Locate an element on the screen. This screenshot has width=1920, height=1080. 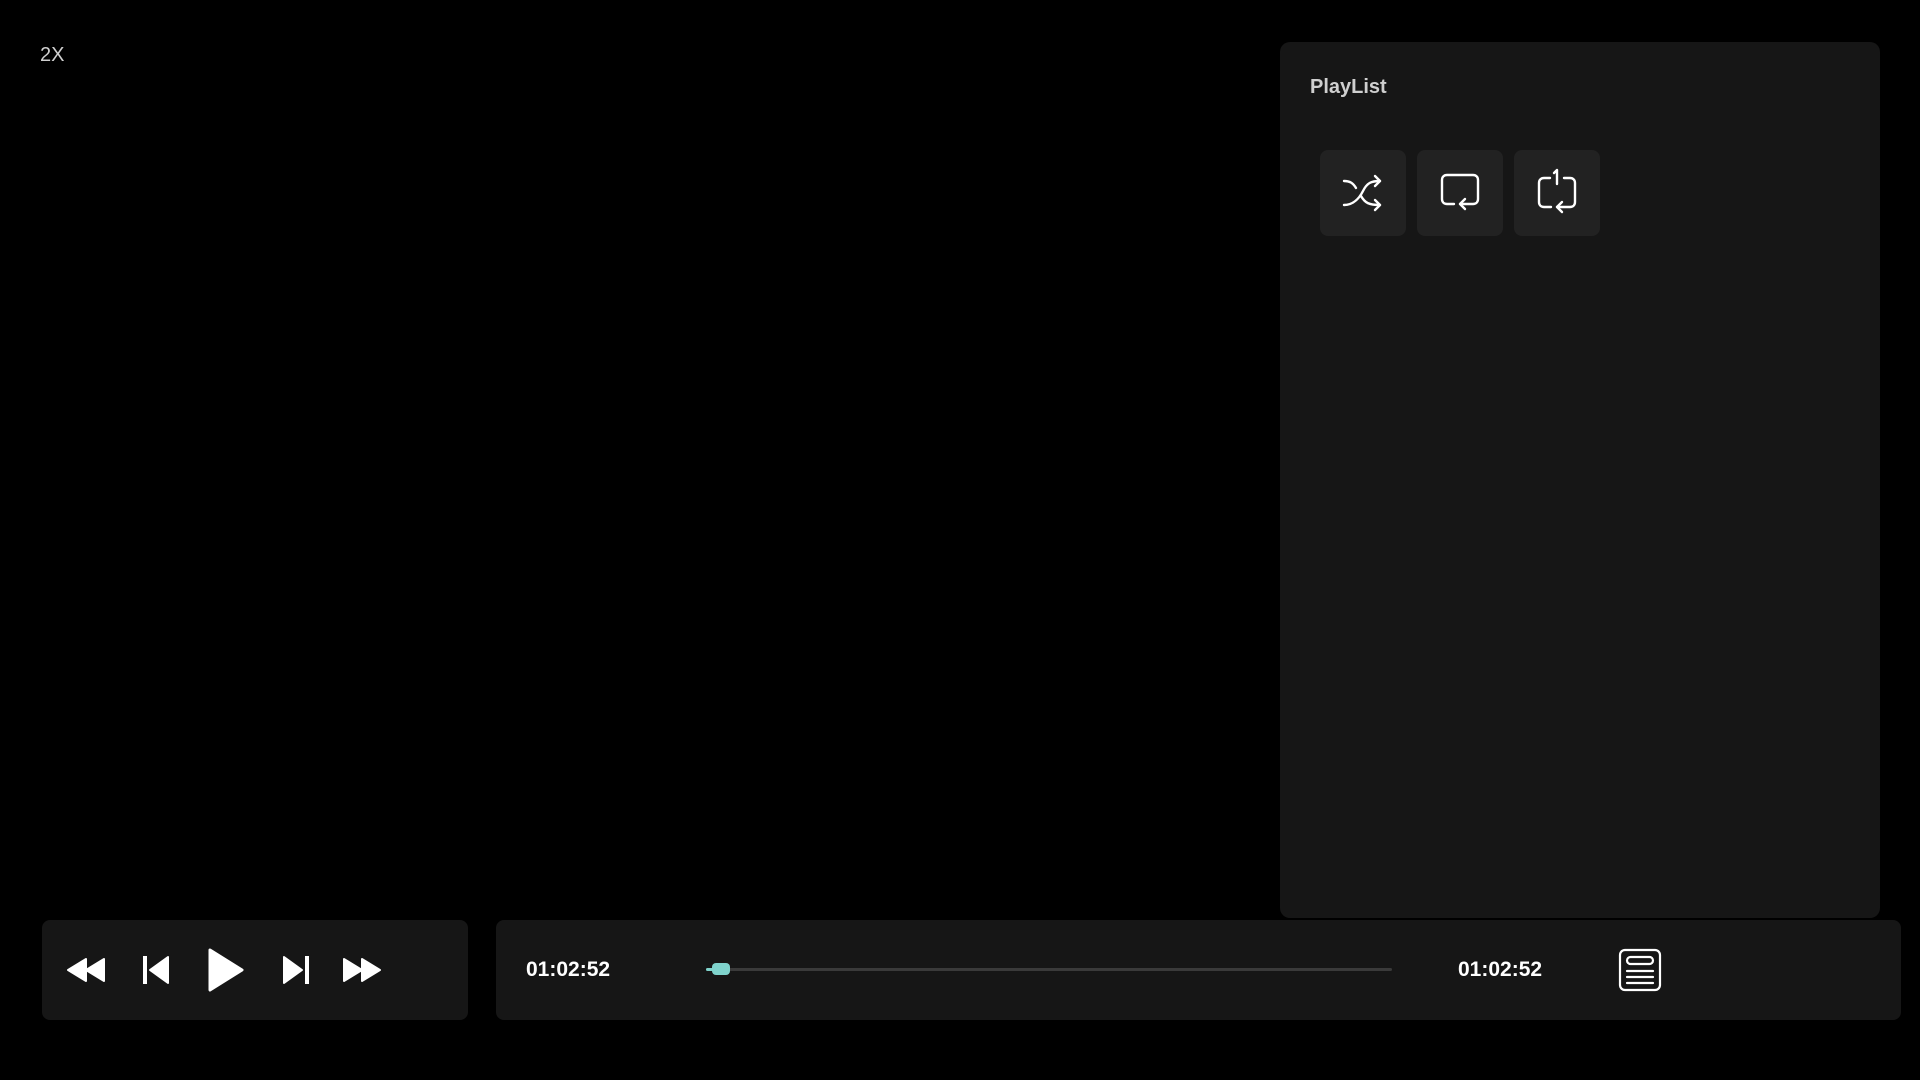
playback-speed: 2X is located at coordinates (52, 55).